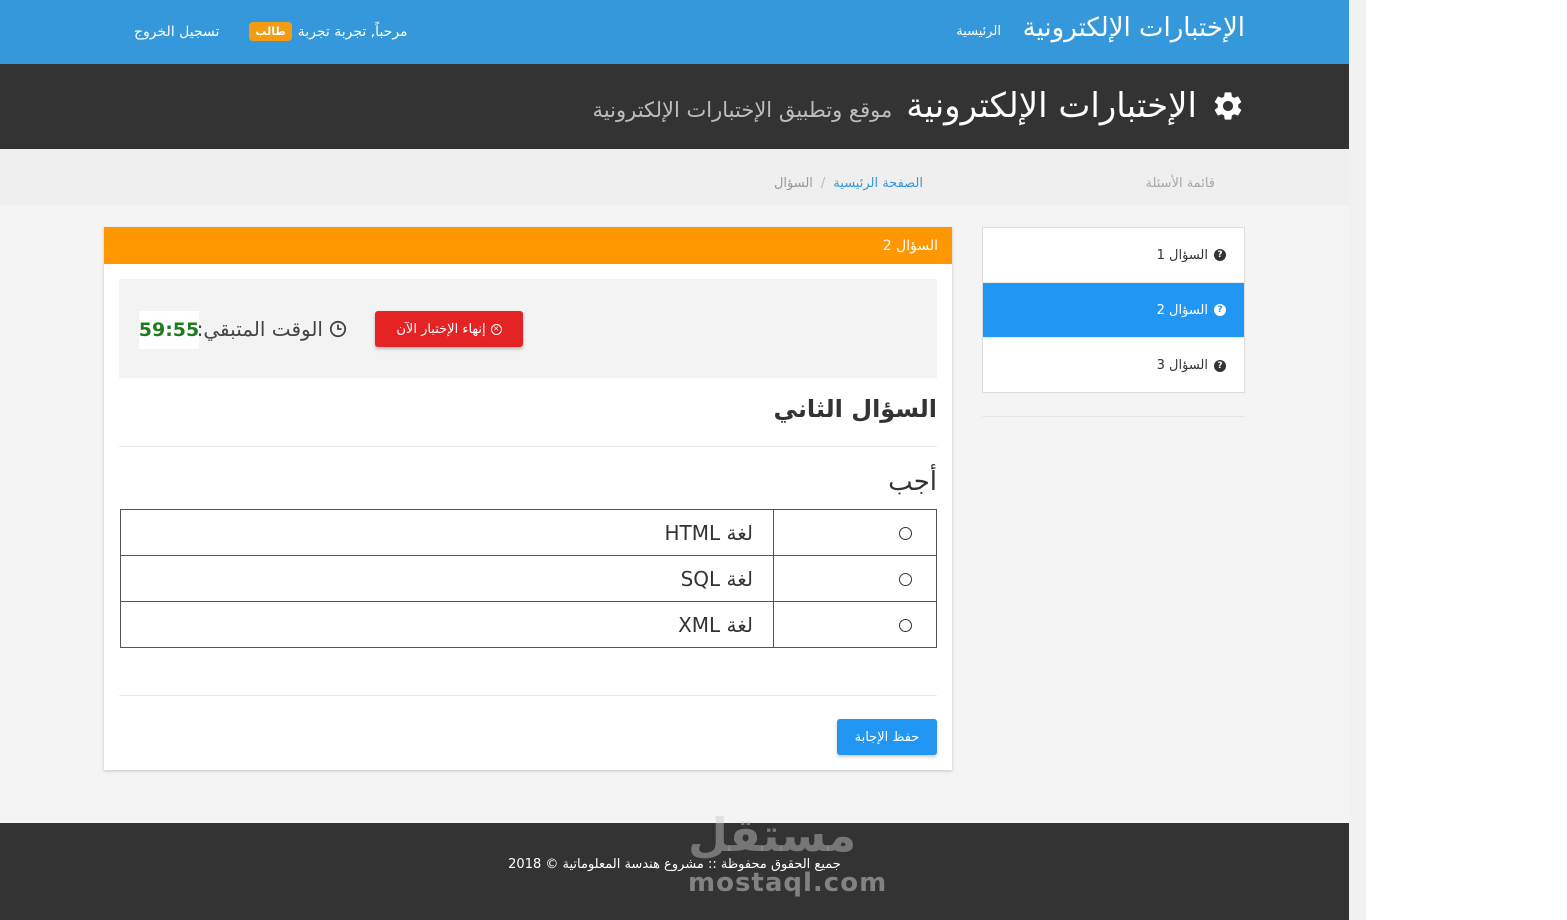 Image resolution: width=1567 pixels, height=920 pixels. I want to click on sidebar-item-question-3: ? السؤال 3, so click(1113, 365).